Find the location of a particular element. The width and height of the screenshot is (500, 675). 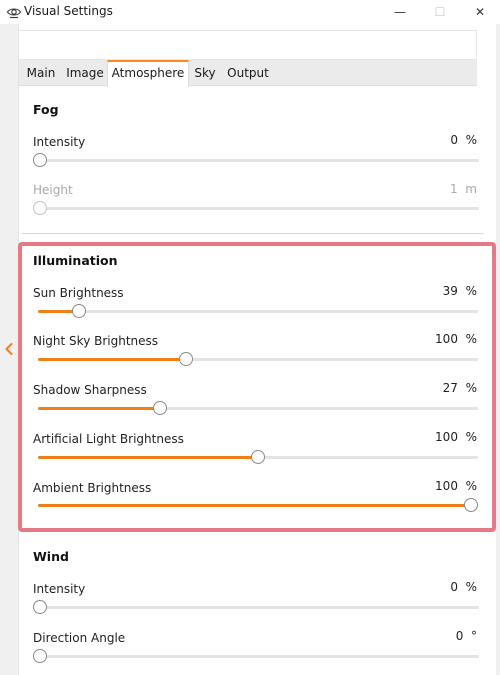

wind-intensity-label: Intensity is located at coordinates (59, 589).